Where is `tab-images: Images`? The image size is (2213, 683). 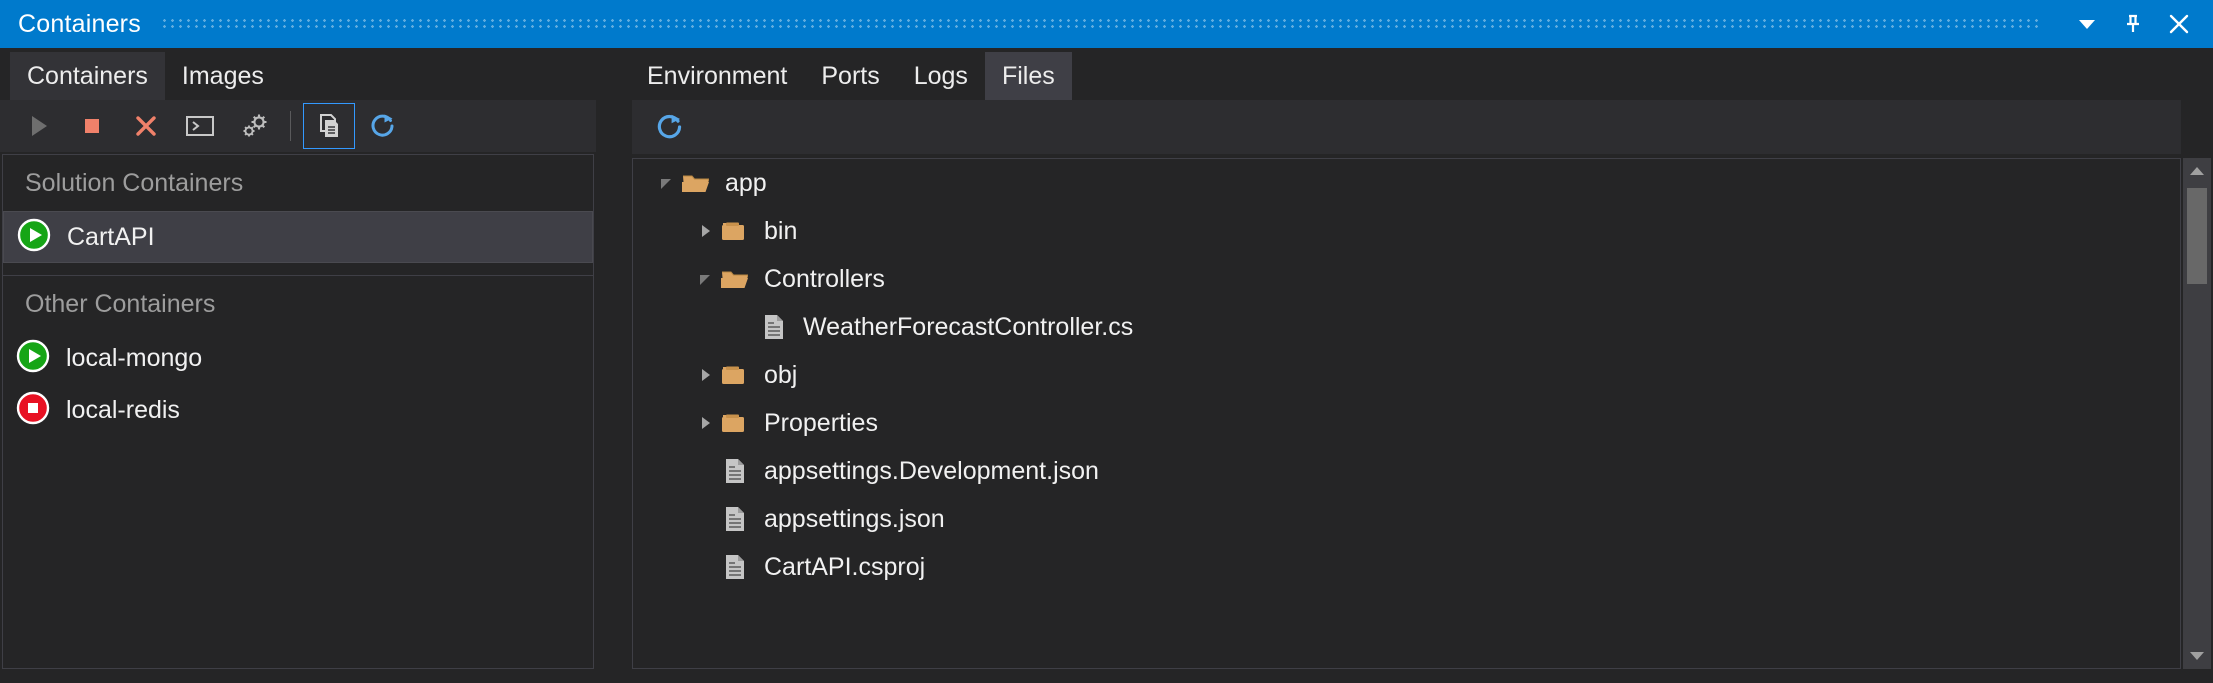
tab-images: Images is located at coordinates (223, 76).